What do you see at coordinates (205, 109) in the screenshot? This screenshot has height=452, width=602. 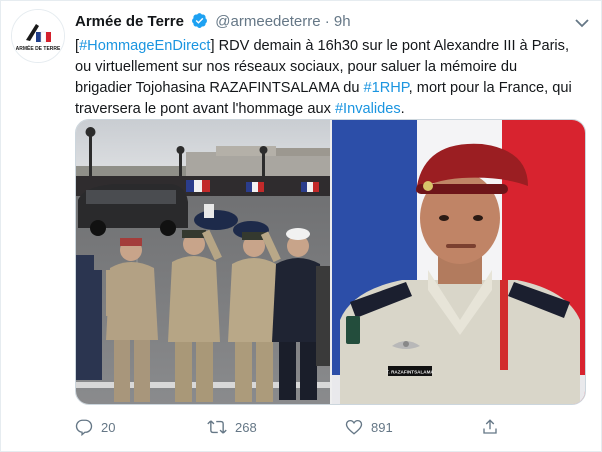 I see `tweet-text-segment: traversera le pont avant l'hommage aux` at bounding box center [205, 109].